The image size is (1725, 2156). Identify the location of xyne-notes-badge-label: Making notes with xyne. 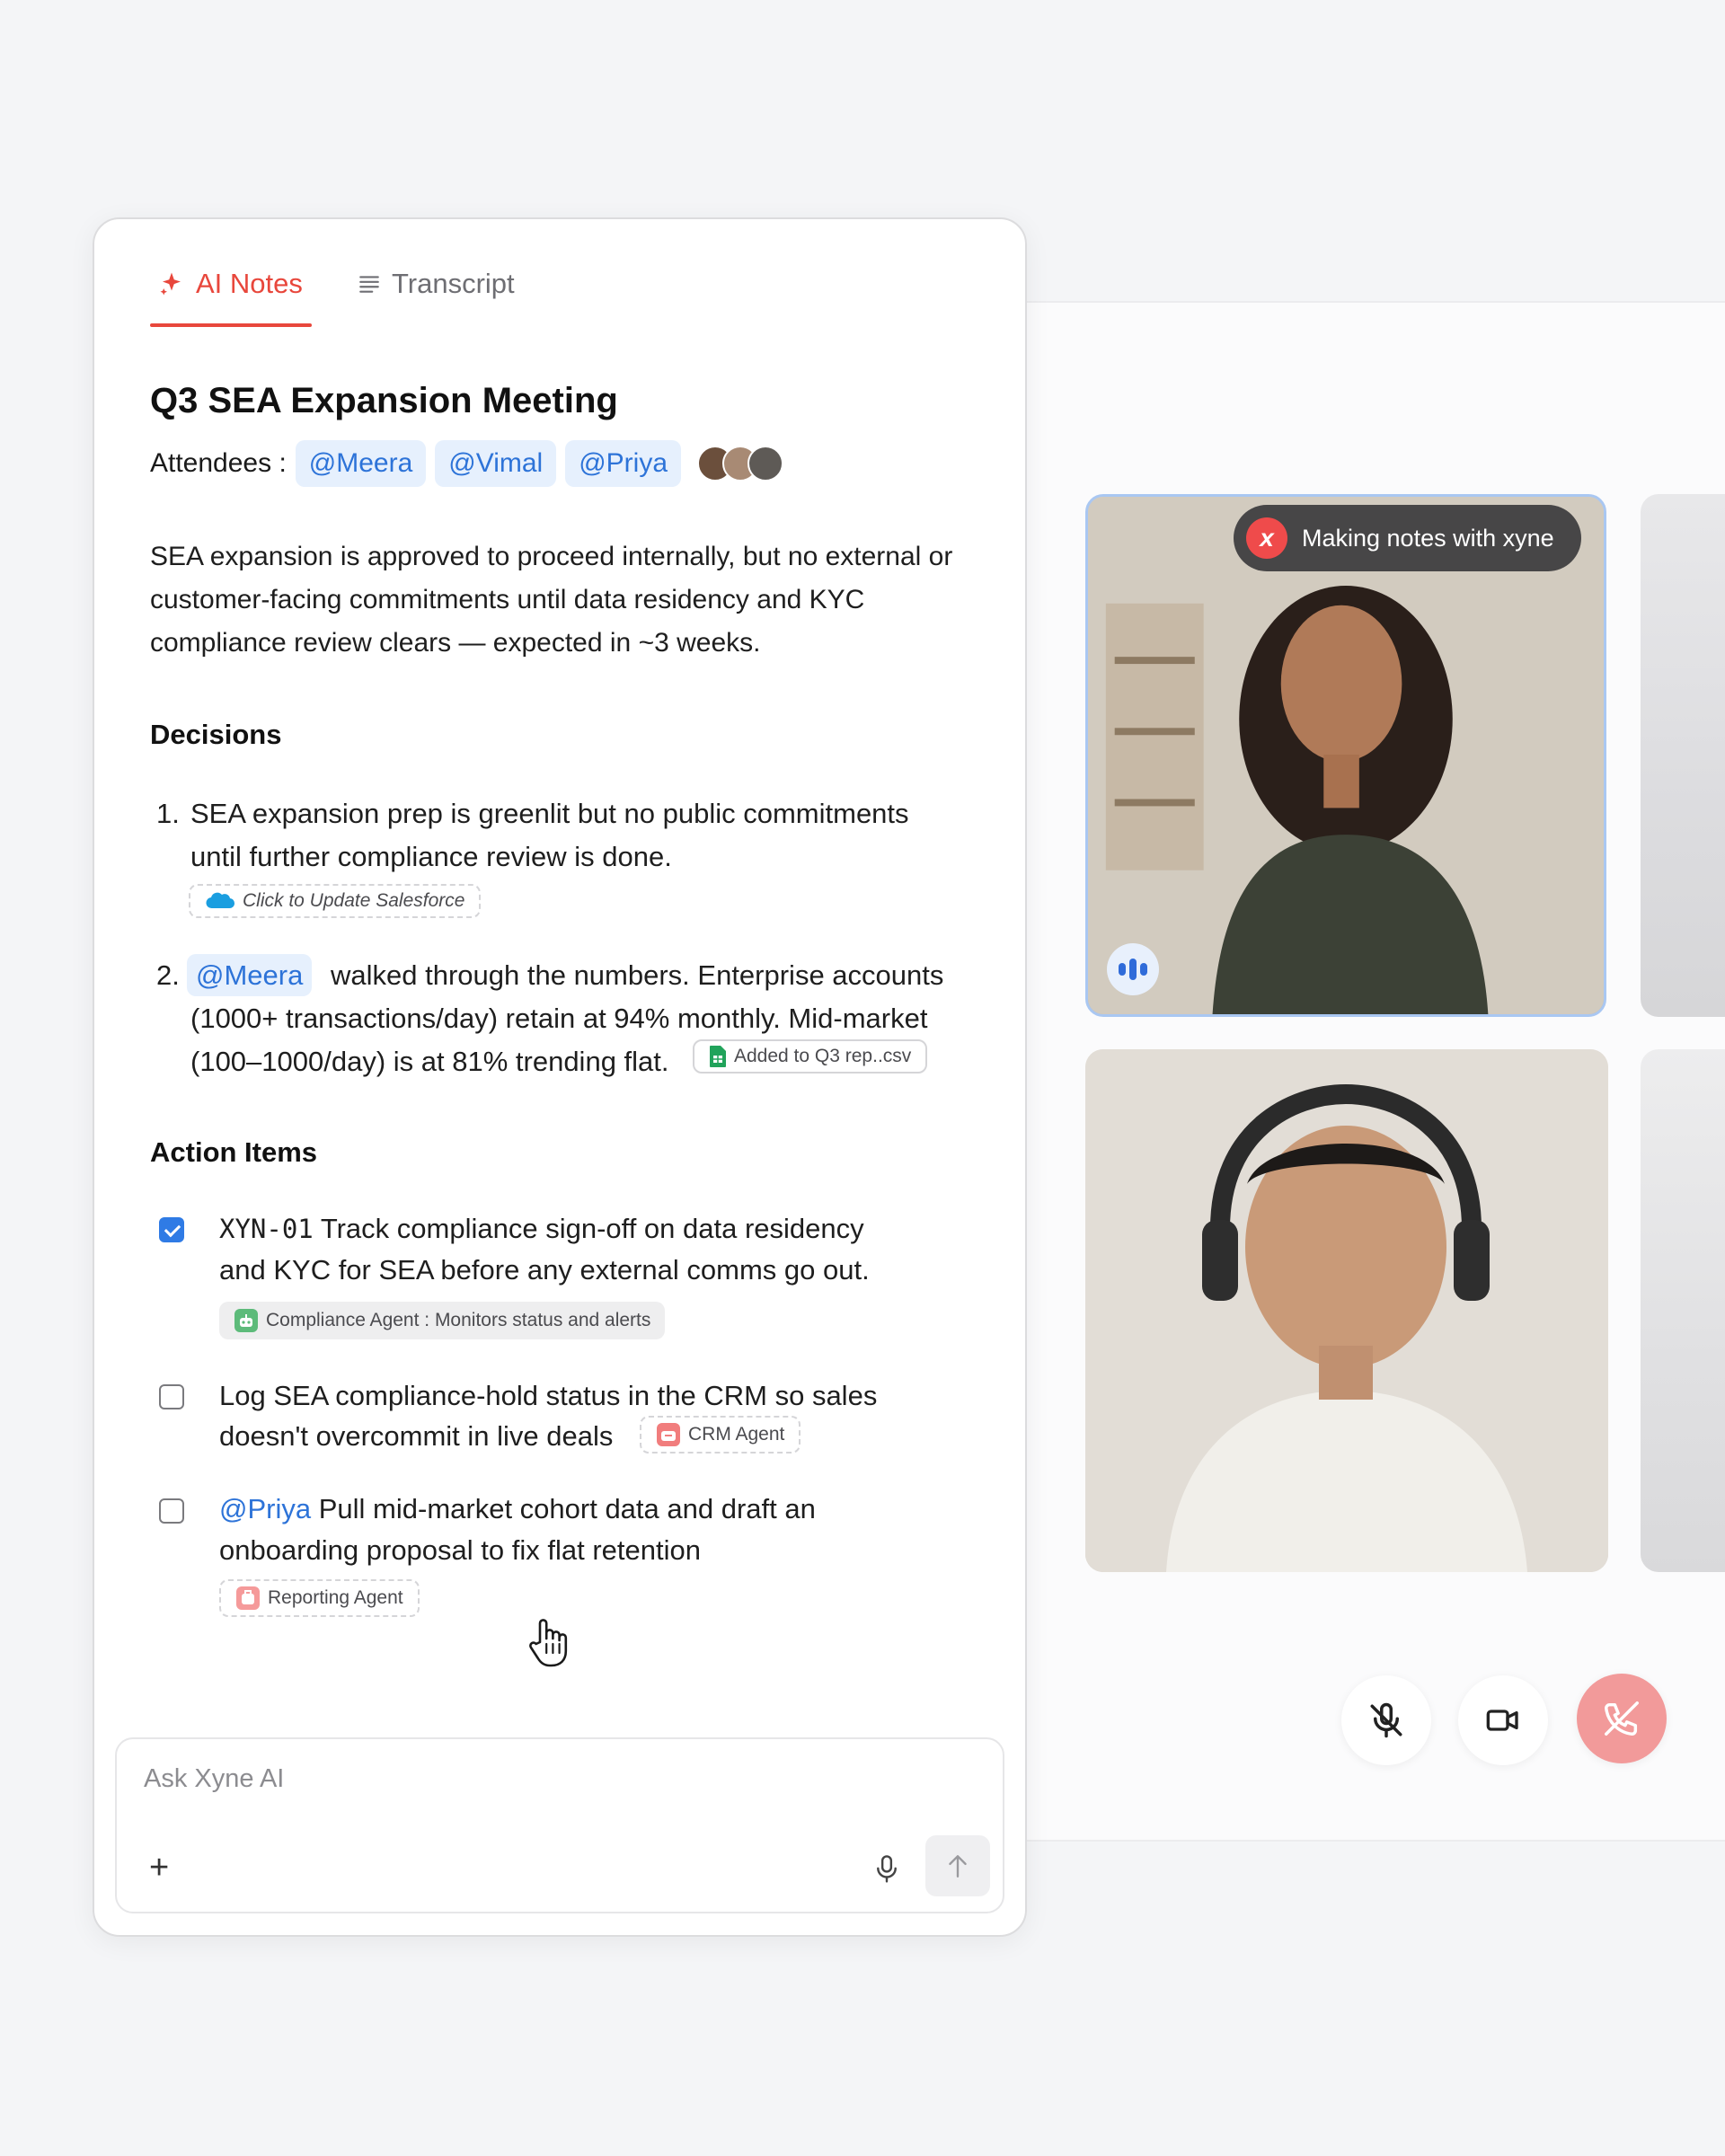
(1428, 538).